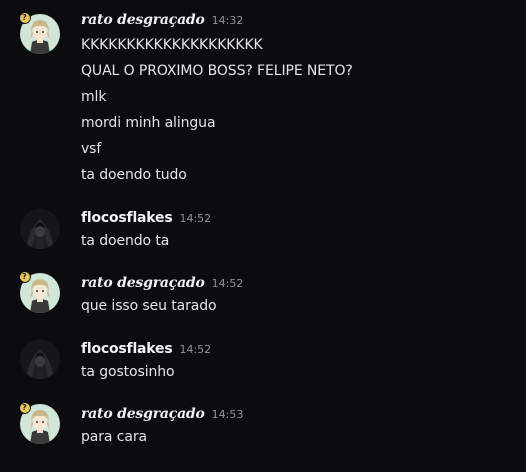 The width and height of the screenshot is (526, 472). What do you see at coordinates (128, 372) in the screenshot?
I see `message-text: ta gostosinho` at bounding box center [128, 372].